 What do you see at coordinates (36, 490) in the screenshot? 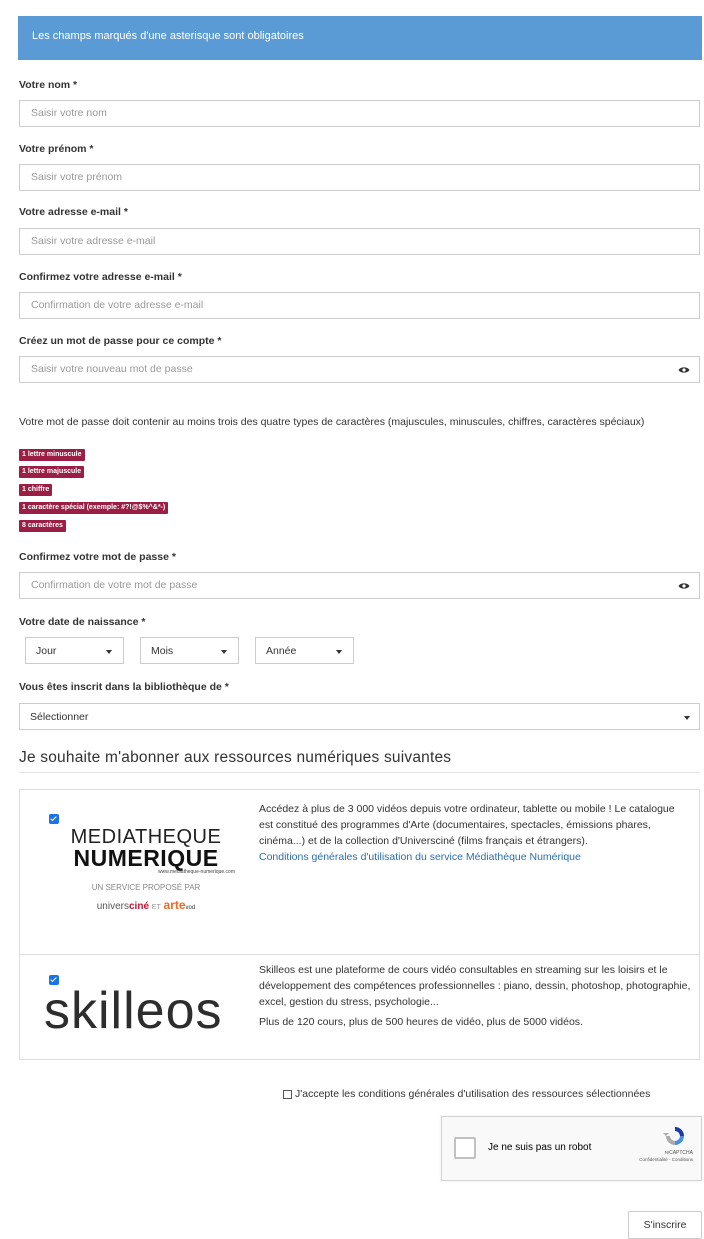
I see `rule-badge-digit: 1 chiffre` at bounding box center [36, 490].